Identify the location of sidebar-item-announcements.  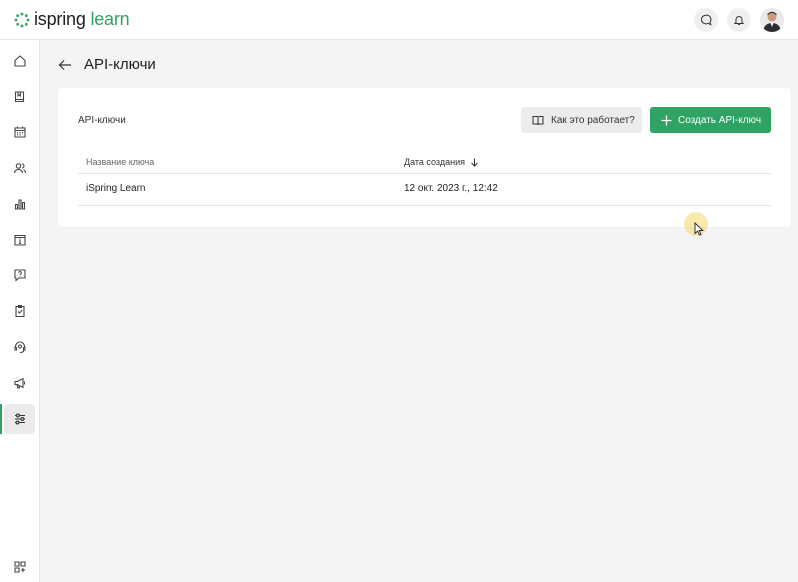
(19, 383).